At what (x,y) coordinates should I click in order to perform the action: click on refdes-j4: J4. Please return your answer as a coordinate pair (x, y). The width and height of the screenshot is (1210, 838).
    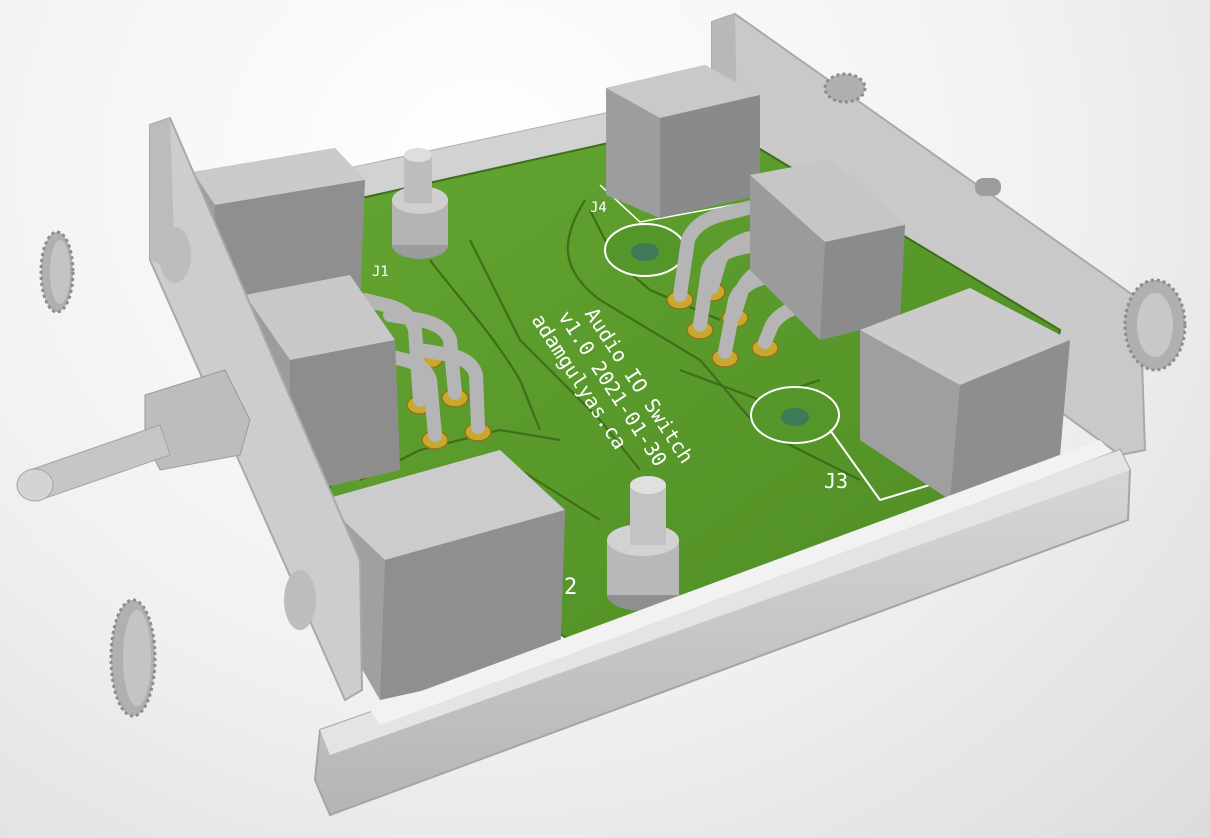
    Looking at the image, I should click on (598, 208).